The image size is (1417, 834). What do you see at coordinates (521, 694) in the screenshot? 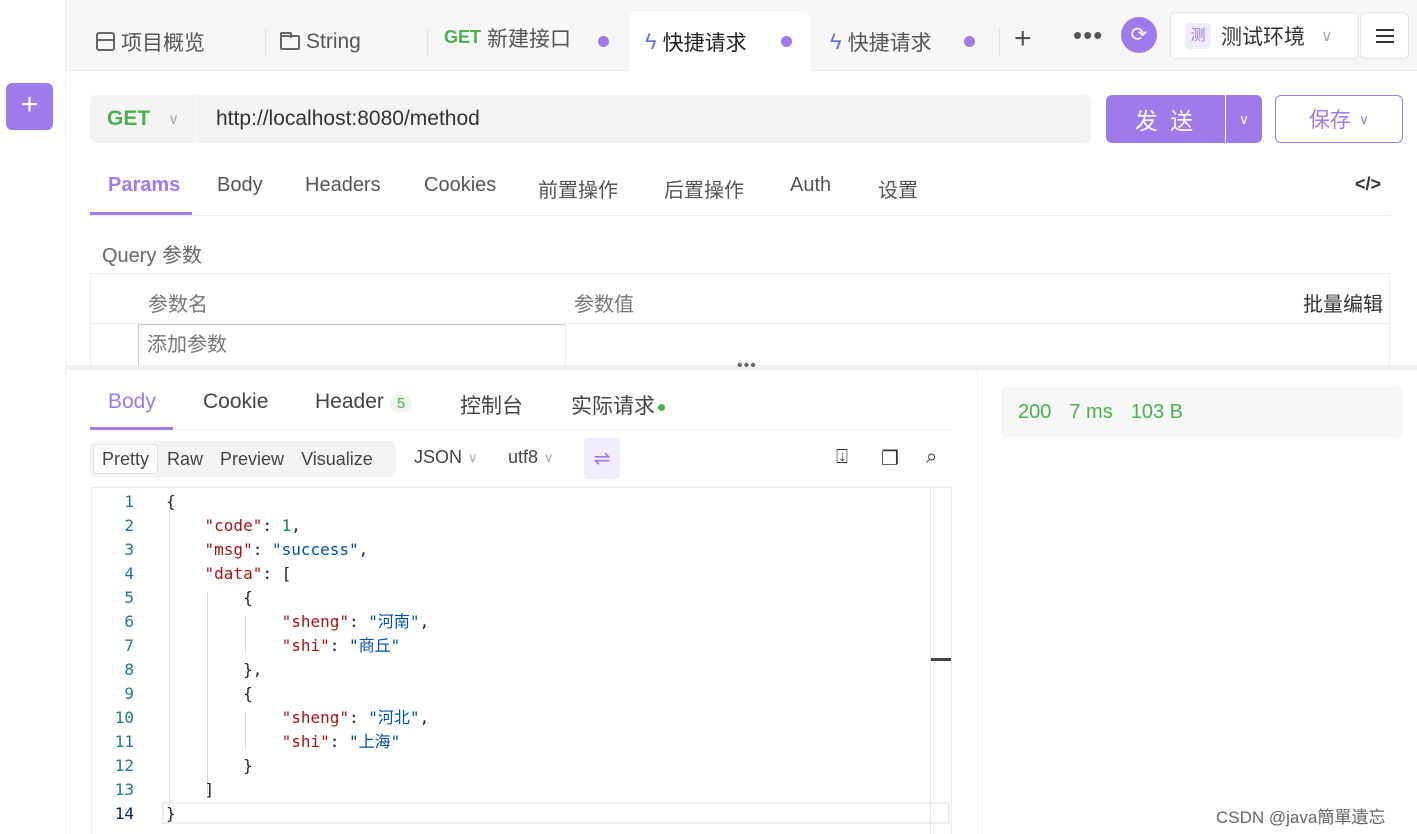
I see `code-line: 9 {` at bounding box center [521, 694].